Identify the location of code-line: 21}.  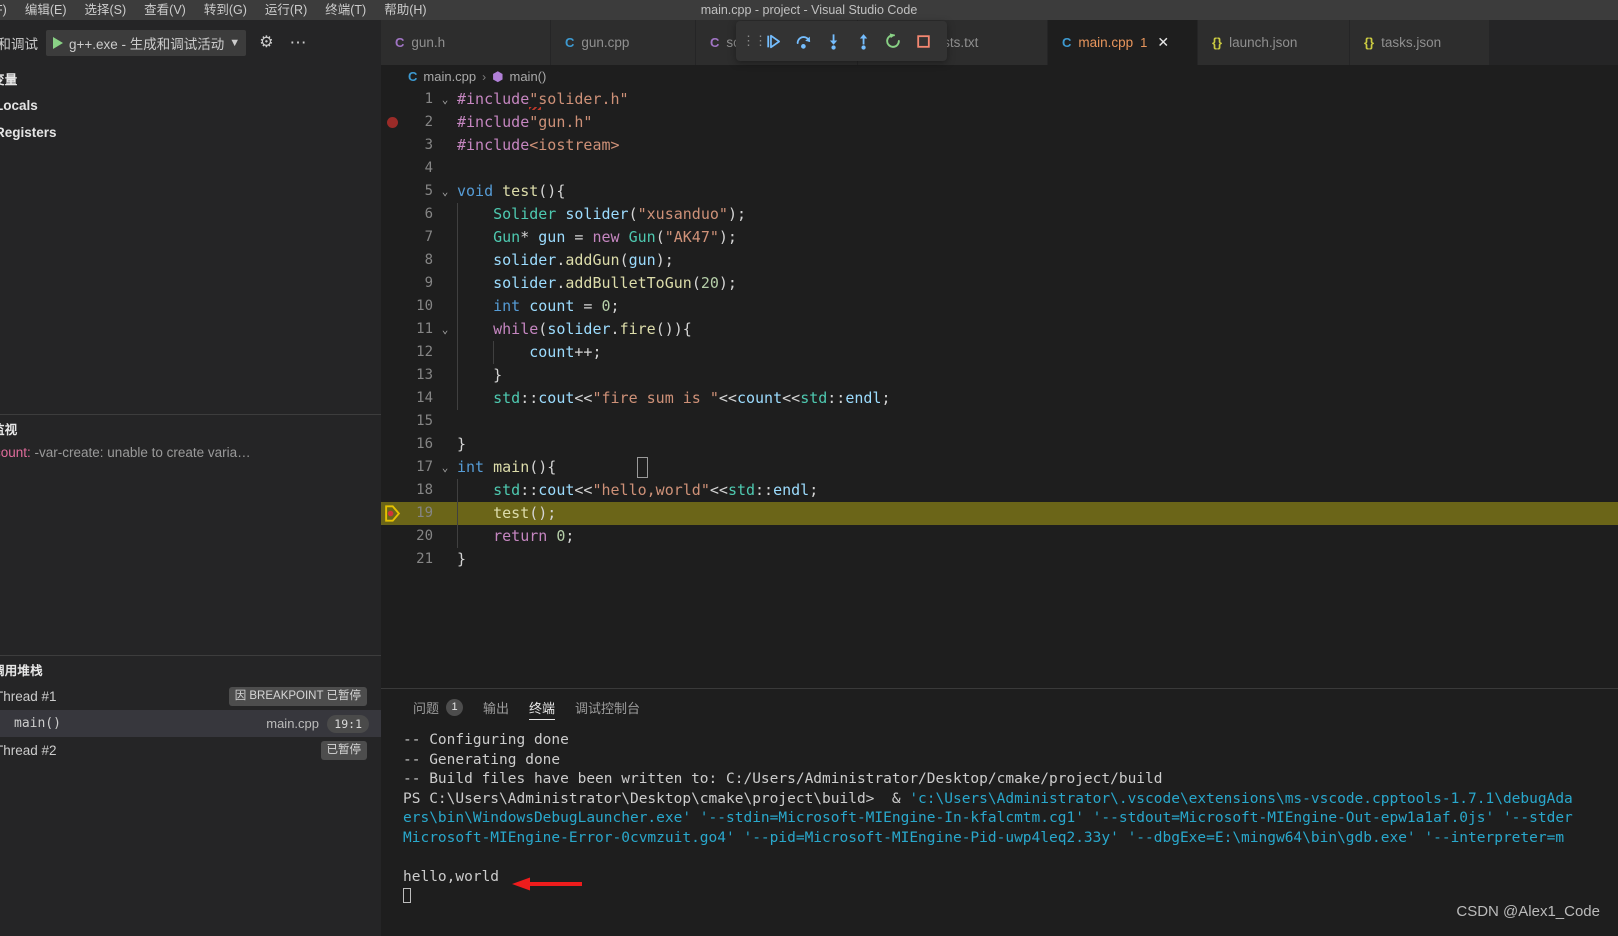
(999, 559).